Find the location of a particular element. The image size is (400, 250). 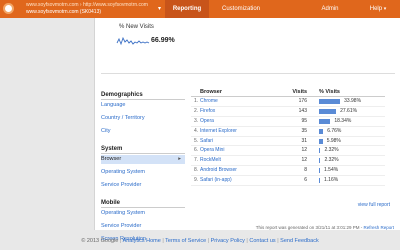

view-full-report-link: view full report is located at coordinates (374, 205).